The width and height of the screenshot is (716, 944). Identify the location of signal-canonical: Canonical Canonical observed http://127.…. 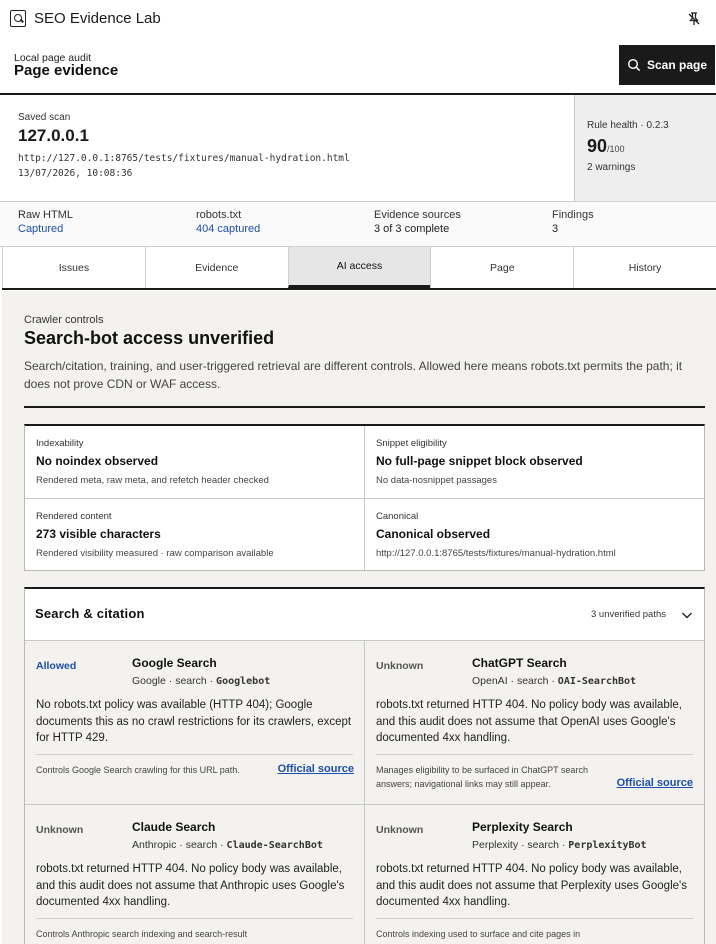
(534, 534).